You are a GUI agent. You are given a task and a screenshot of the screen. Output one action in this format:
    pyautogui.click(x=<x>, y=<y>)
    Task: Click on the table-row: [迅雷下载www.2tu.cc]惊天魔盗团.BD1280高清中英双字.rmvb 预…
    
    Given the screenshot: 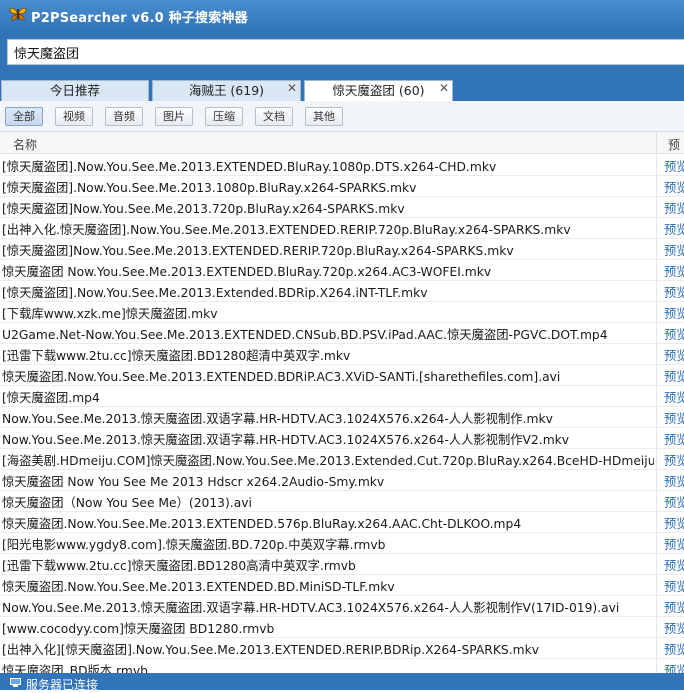 What is the action you would take?
    pyautogui.click(x=342, y=564)
    